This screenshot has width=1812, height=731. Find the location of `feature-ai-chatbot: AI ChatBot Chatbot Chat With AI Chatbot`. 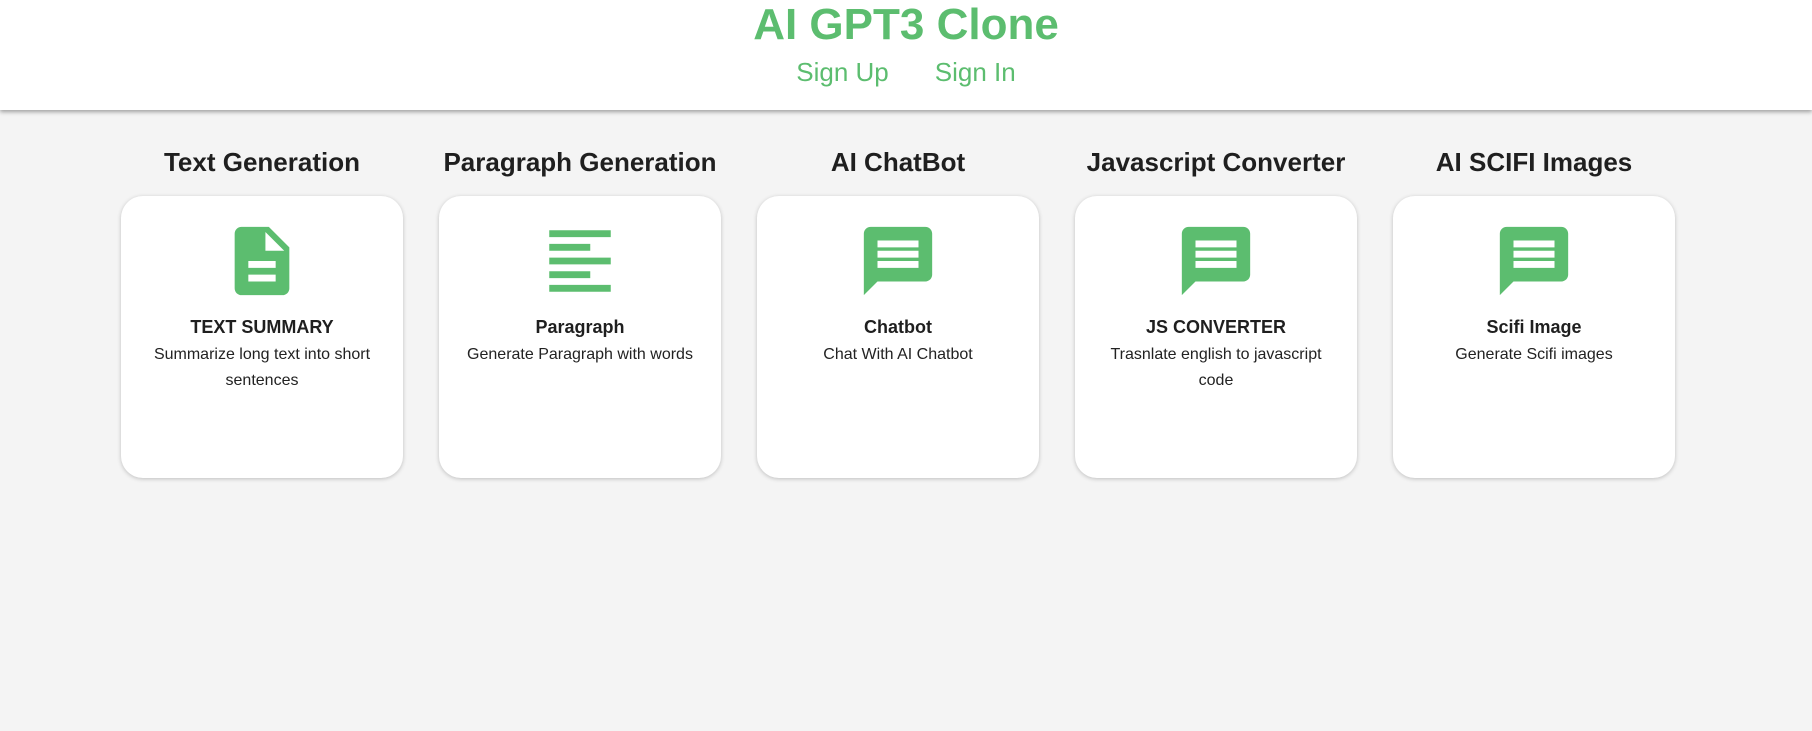

feature-ai-chatbot: AI ChatBot Chatbot Chat With AI Chatbot is located at coordinates (898, 309).